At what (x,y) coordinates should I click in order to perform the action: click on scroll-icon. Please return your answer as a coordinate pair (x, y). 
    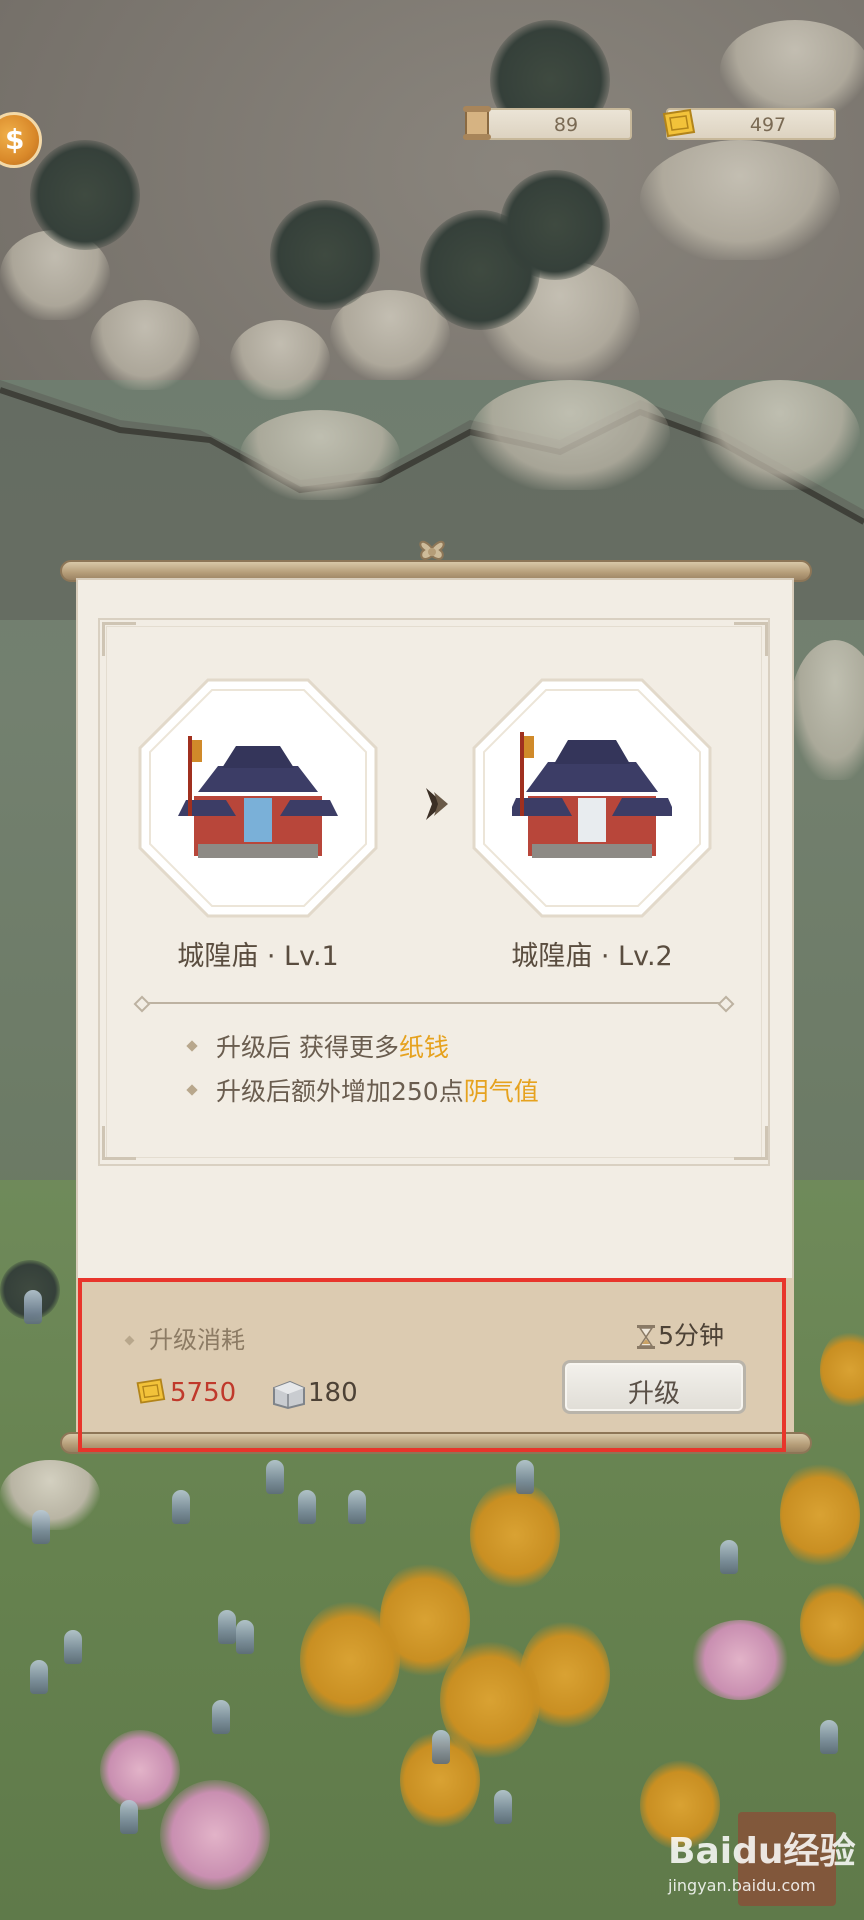
    Looking at the image, I should click on (477, 123).